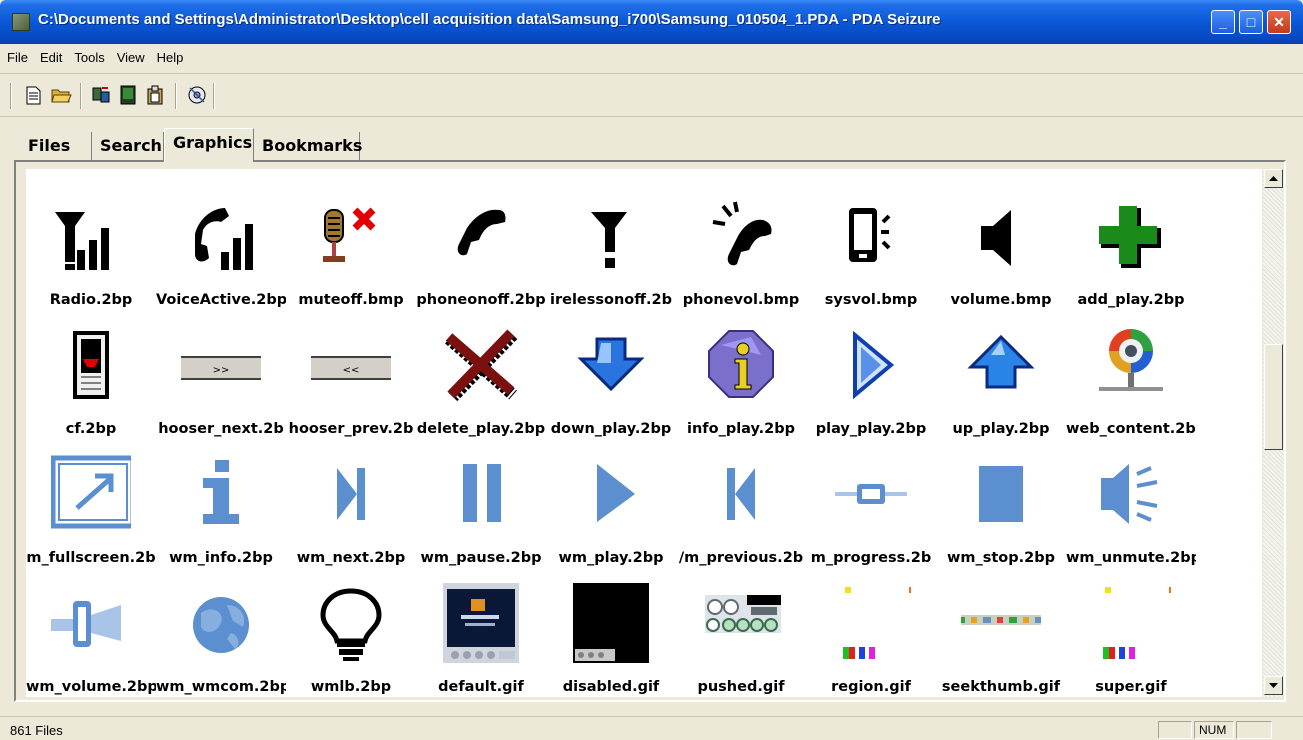 This screenshot has width=1303, height=740. I want to click on thumbnail-tile: VoiceActive.2bp, so click(221, 251).